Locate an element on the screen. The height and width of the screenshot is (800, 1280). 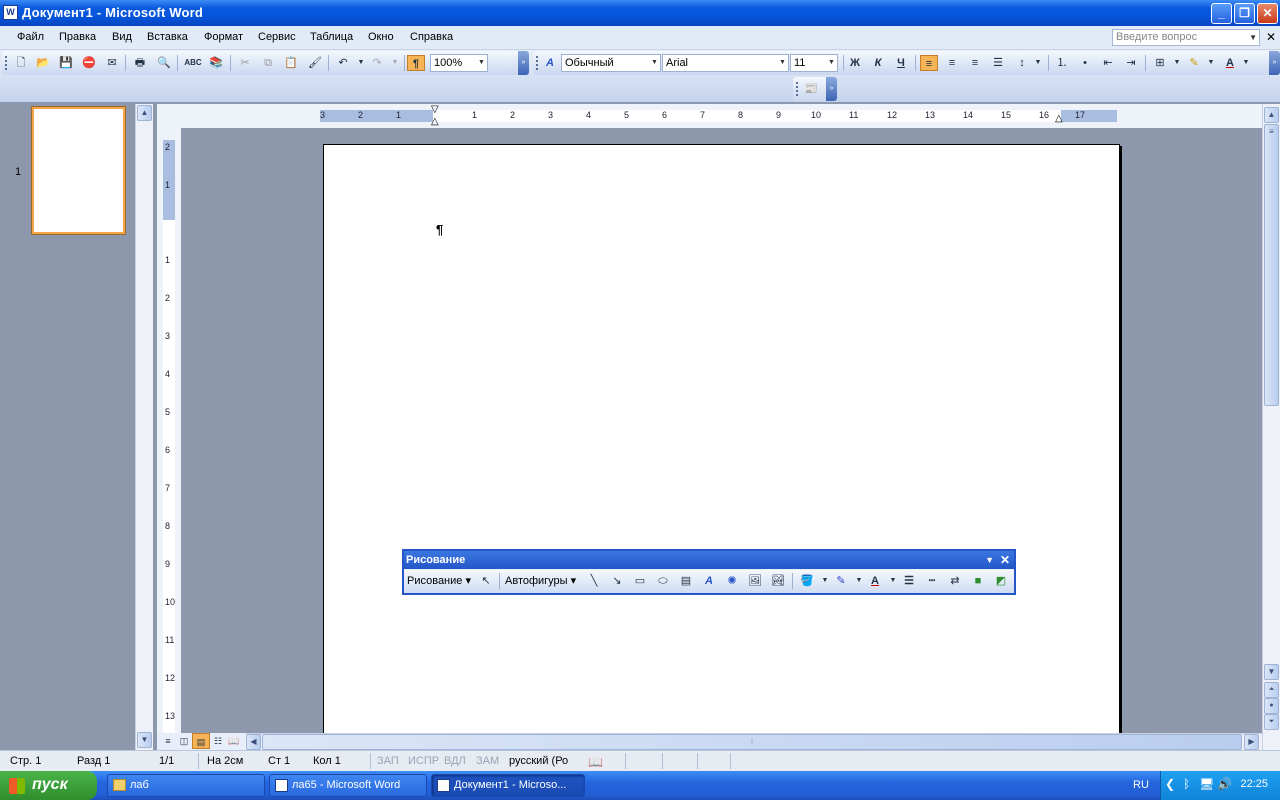
page-thumbnail is located at coordinates (78, 170).